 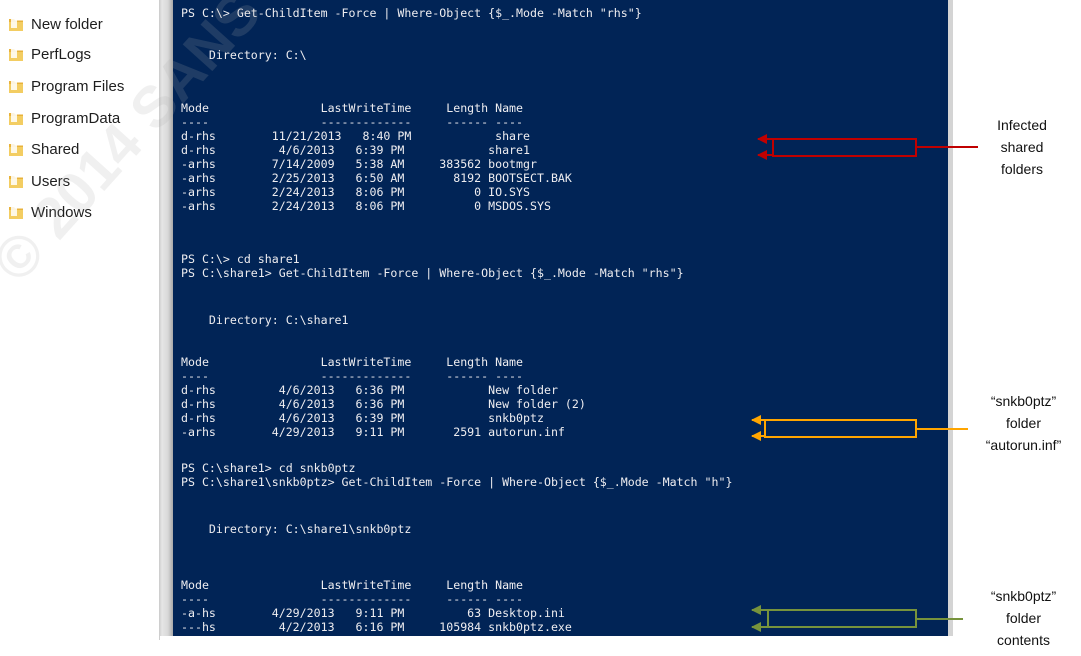 I want to click on callout-line: shared, so click(x=1022, y=147).